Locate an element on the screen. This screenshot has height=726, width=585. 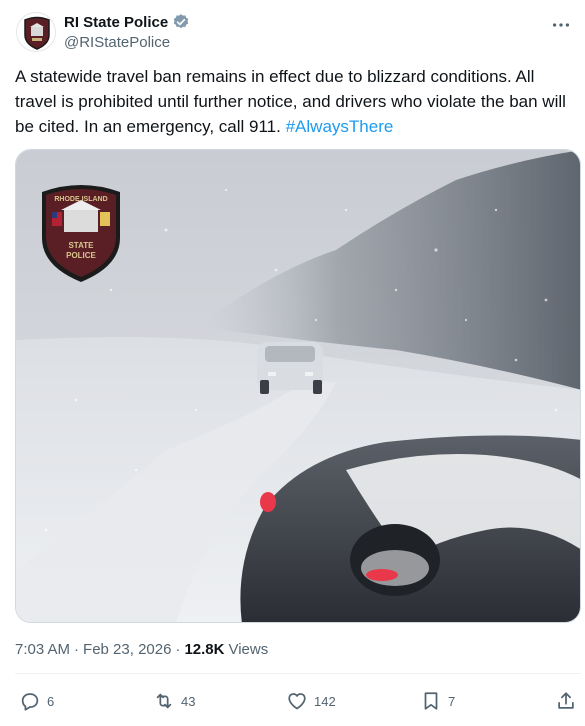
views-label: Views is located at coordinates (248, 649).